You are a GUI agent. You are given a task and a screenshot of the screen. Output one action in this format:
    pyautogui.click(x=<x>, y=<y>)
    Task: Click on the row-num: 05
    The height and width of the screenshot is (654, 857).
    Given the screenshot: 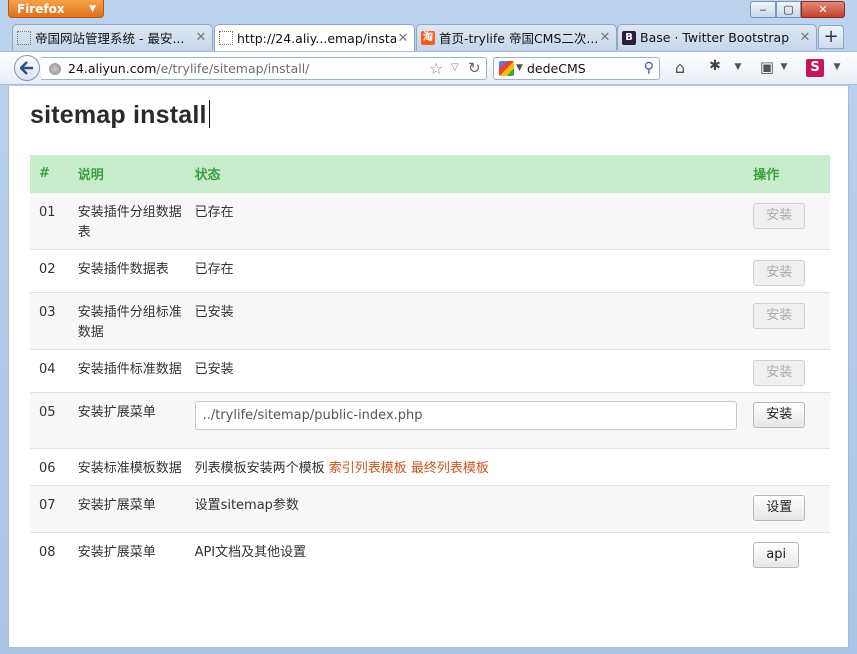 What is the action you would take?
    pyautogui.click(x=49, y=420)
    